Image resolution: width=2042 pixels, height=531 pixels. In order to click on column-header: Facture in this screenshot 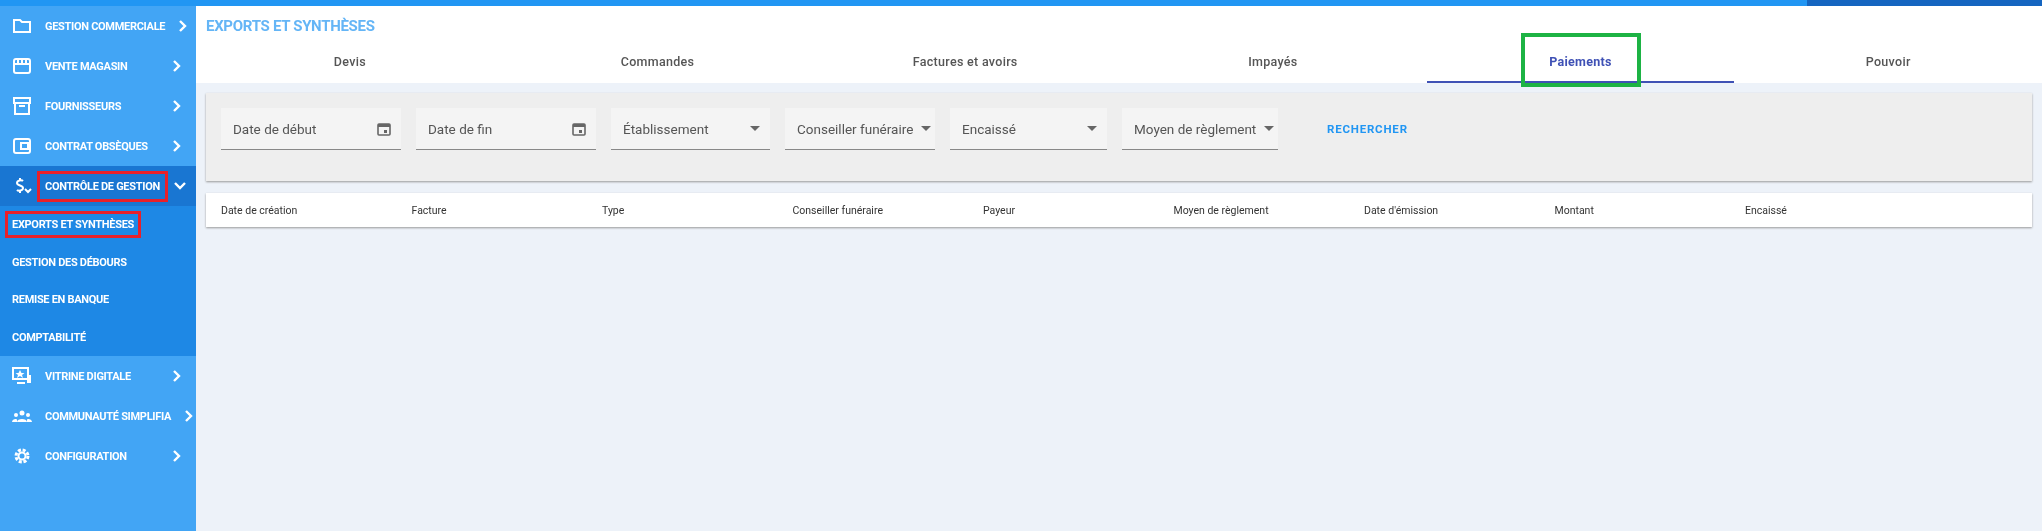, I will do `click(429, 210)`.